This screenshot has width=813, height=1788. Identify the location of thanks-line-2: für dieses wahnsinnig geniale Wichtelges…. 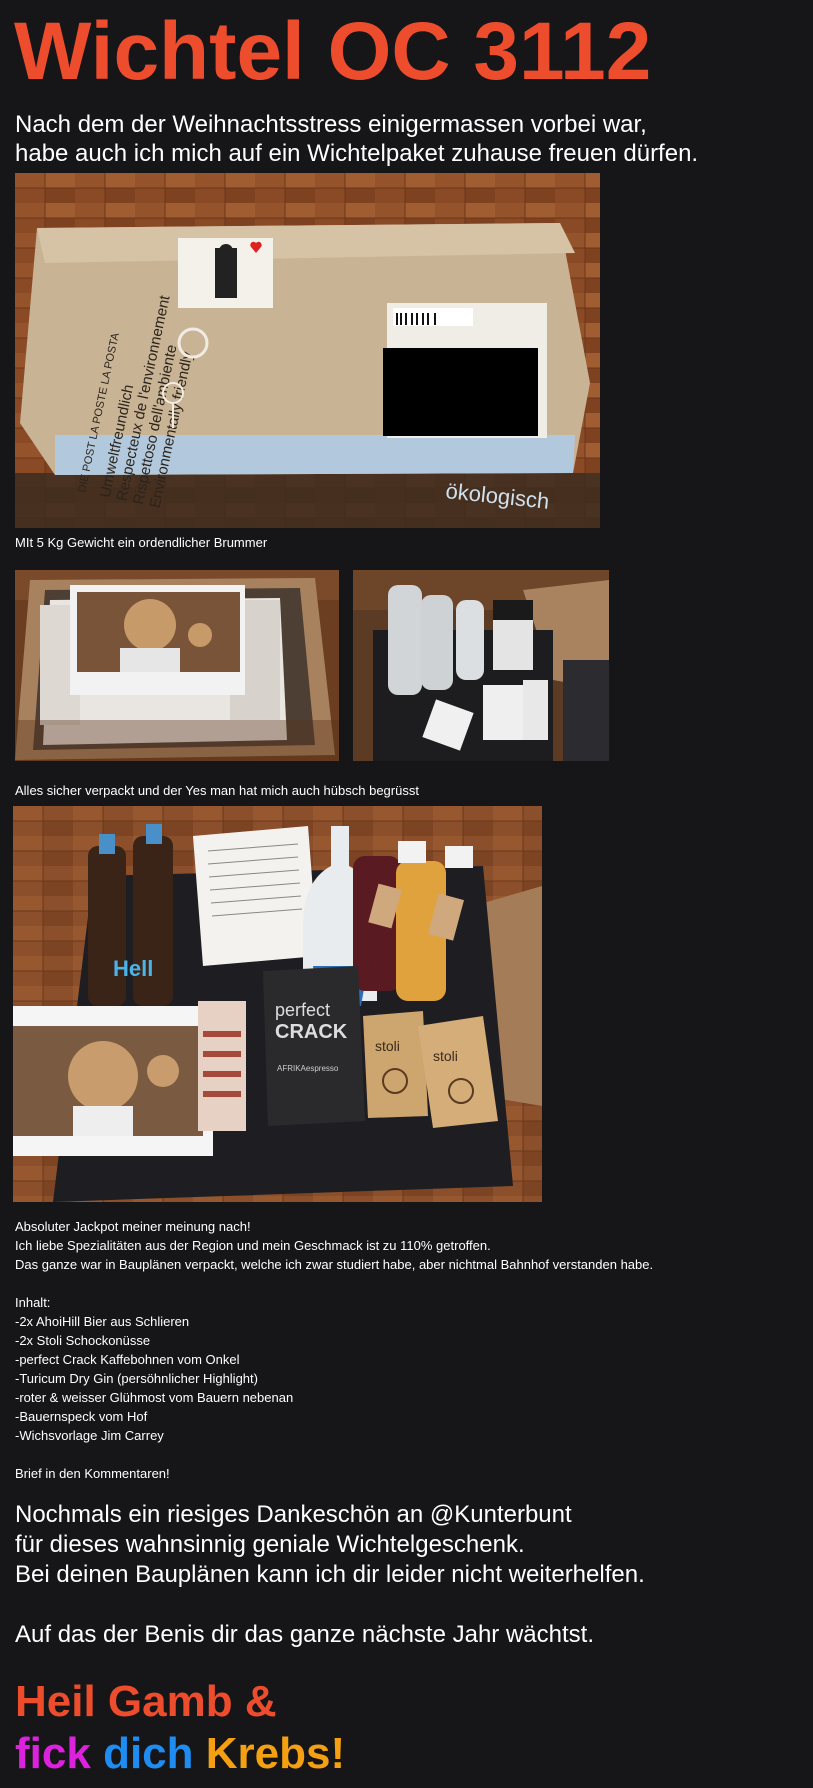
(270, 1544).